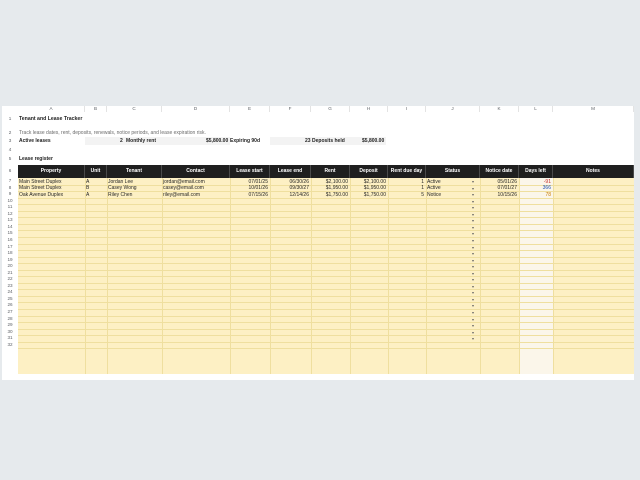 The height and width of the screenshot is (480, 640). What do you see at coordinates (10, 206) in the screenshot?
I see `row-number-11: 11` at bounding box center [10, 206].